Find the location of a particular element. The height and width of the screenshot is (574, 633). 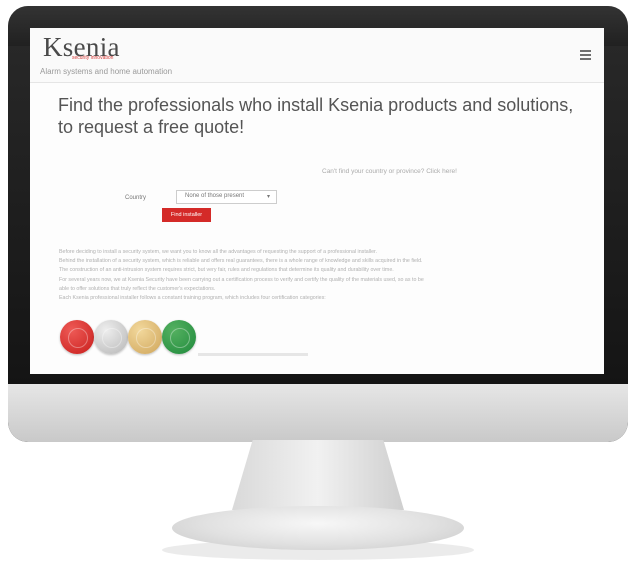

red-certification-badge is located at coordinates (77, 337).